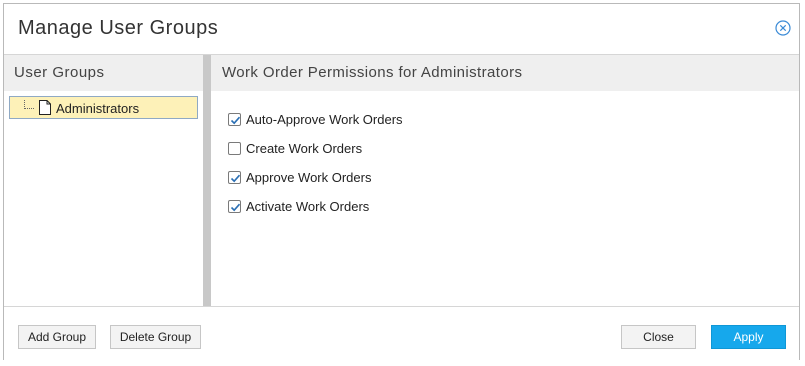 The width and height of the screenshot is (805, 366). I want to click on permission-label: Auto-Approve Work Orders, so click(324, 119).